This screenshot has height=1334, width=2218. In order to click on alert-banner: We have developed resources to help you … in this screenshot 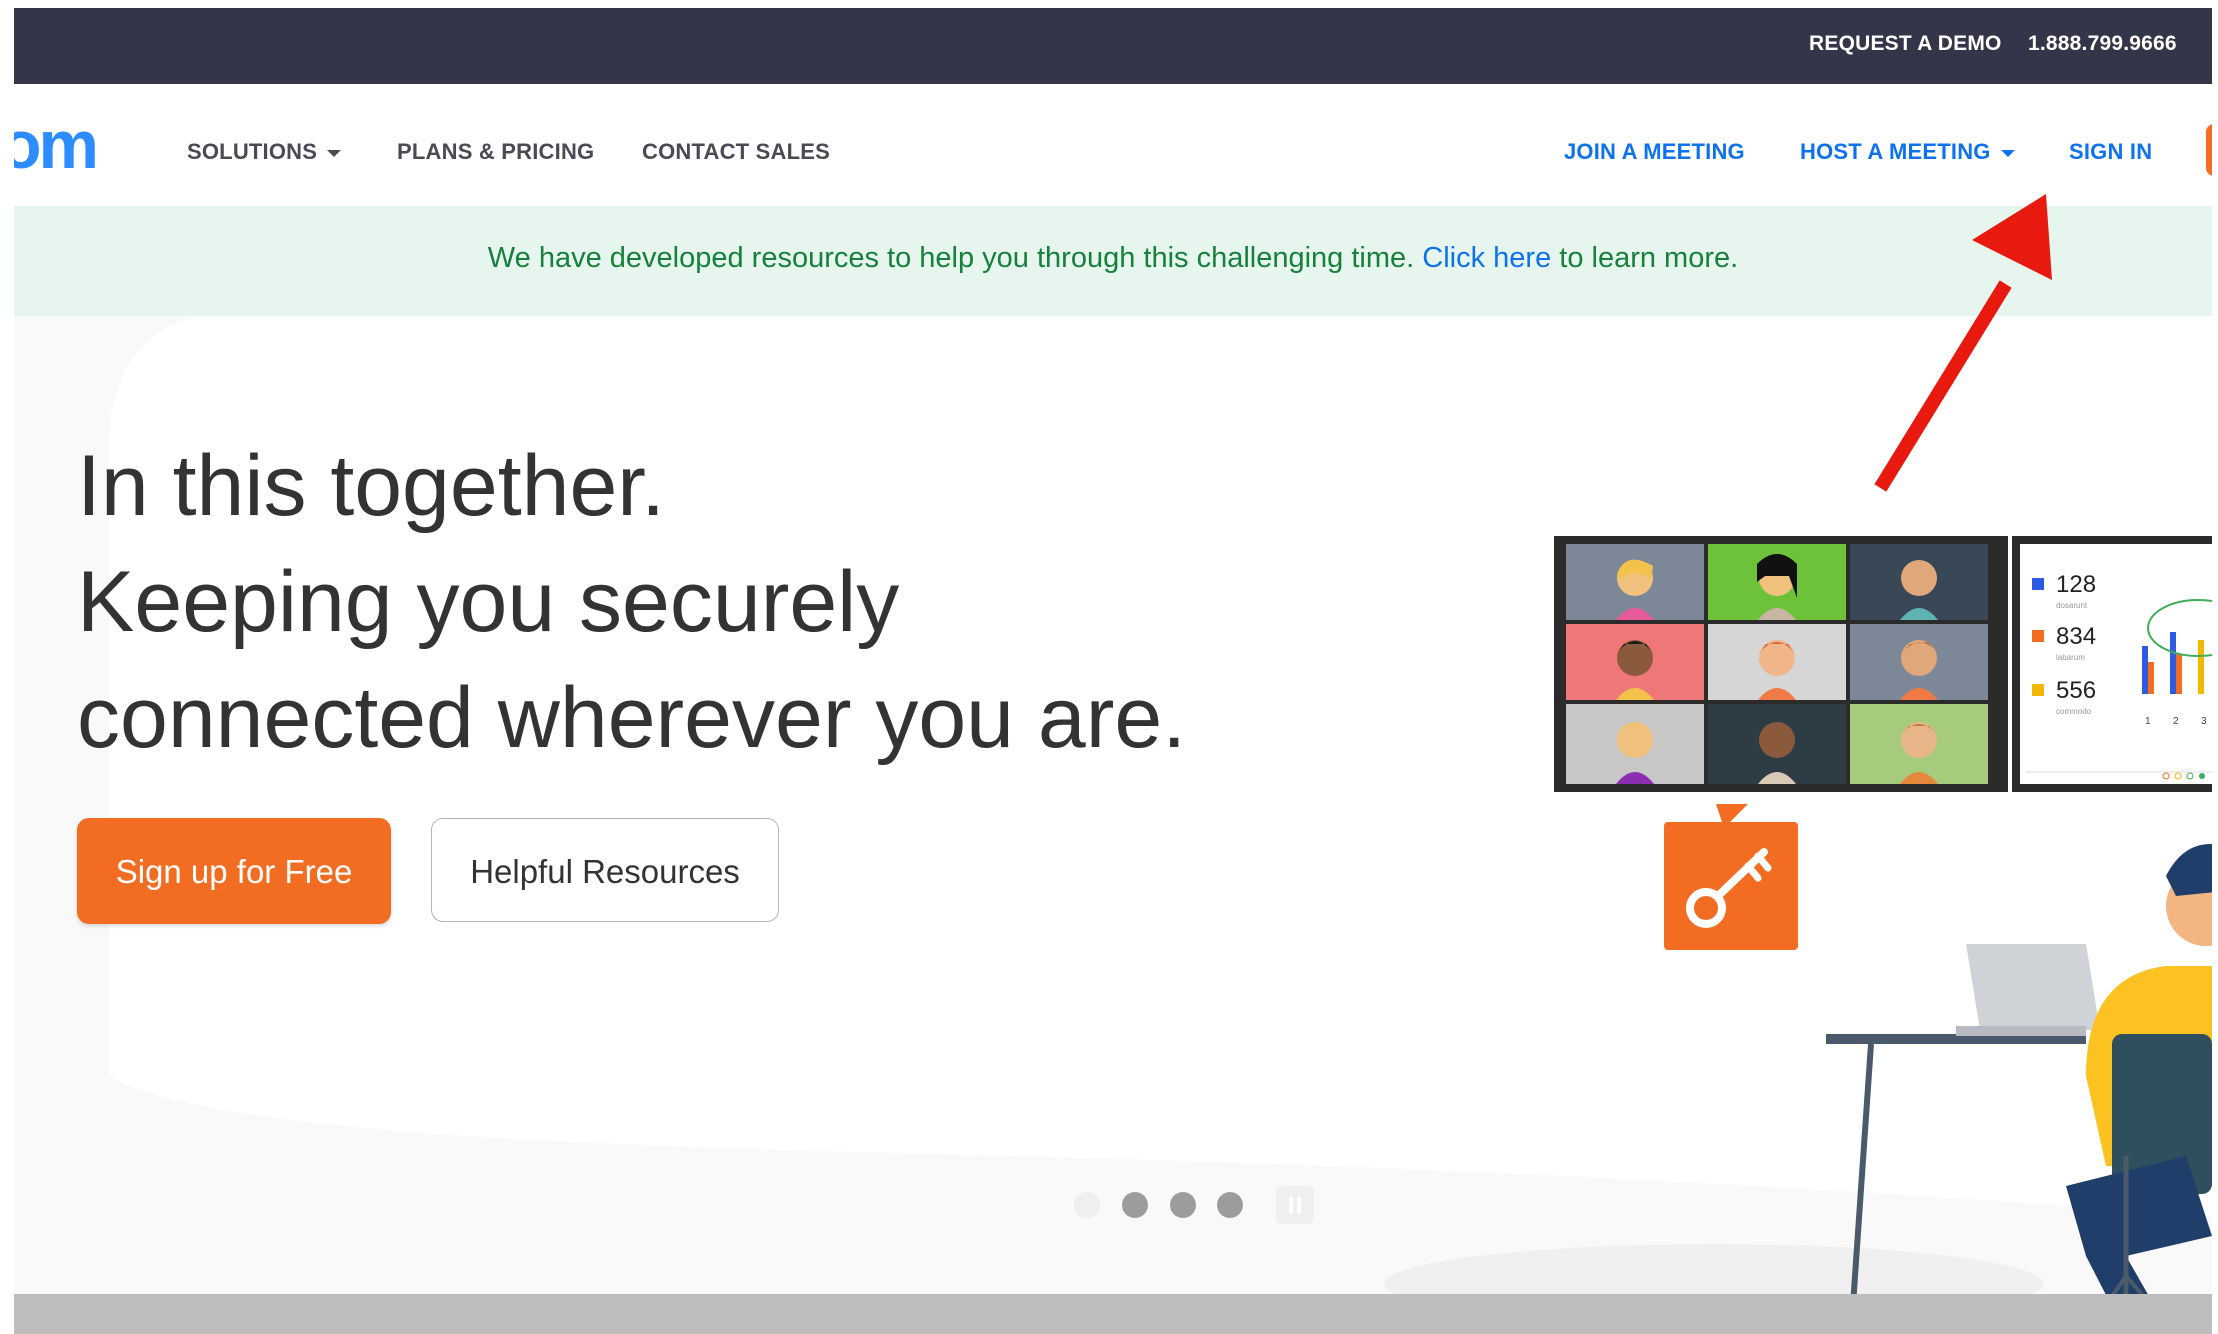, I will do `click(1113, 261)`.